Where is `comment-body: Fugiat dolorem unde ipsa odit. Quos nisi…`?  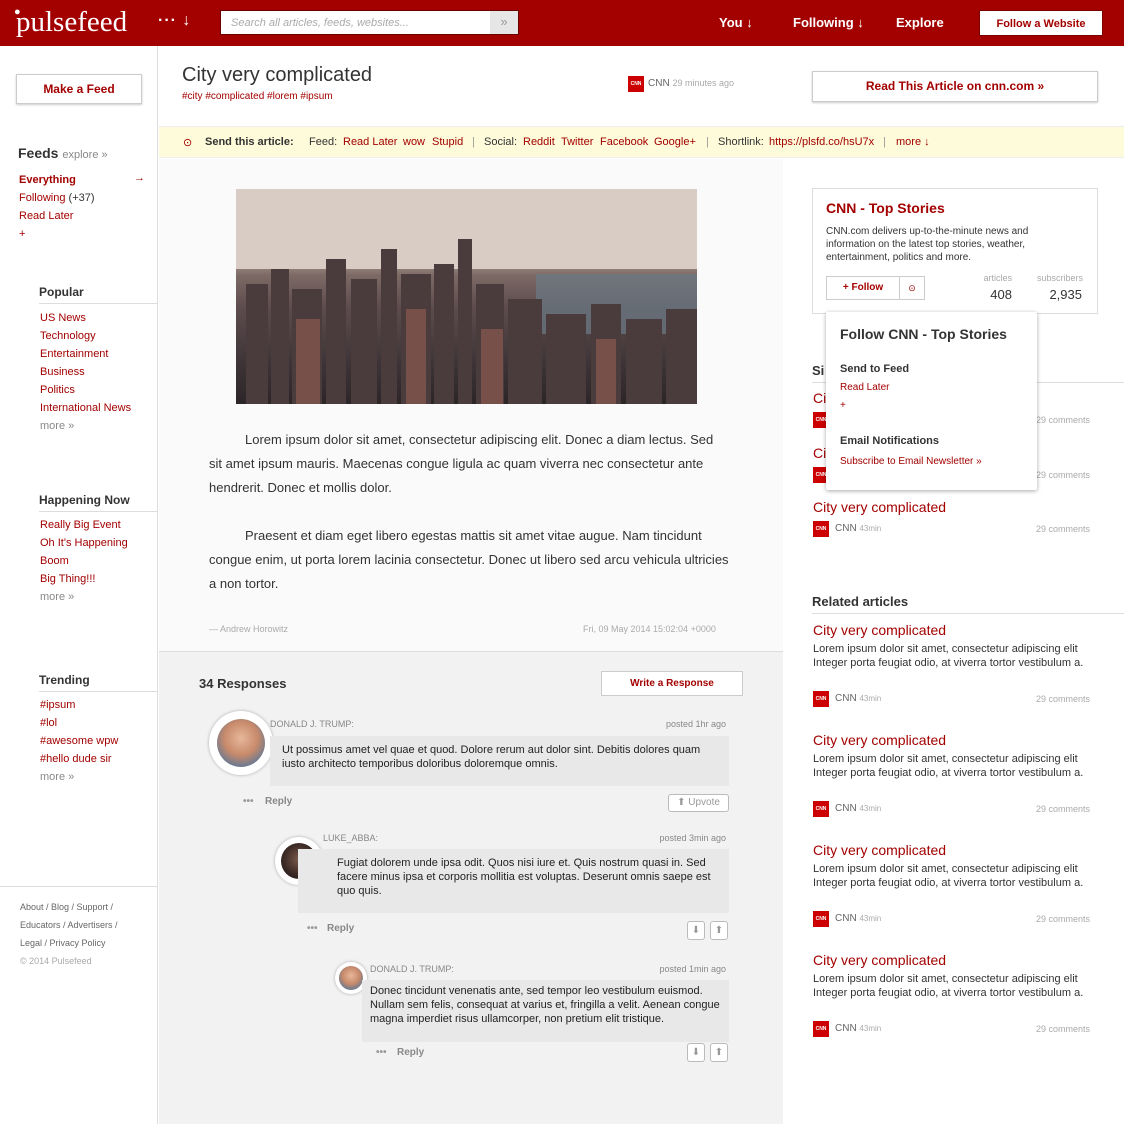 comment-body: Fugiat dolorem unde ipsa odit. Quos nisi… is located at coordinates (513, 881).